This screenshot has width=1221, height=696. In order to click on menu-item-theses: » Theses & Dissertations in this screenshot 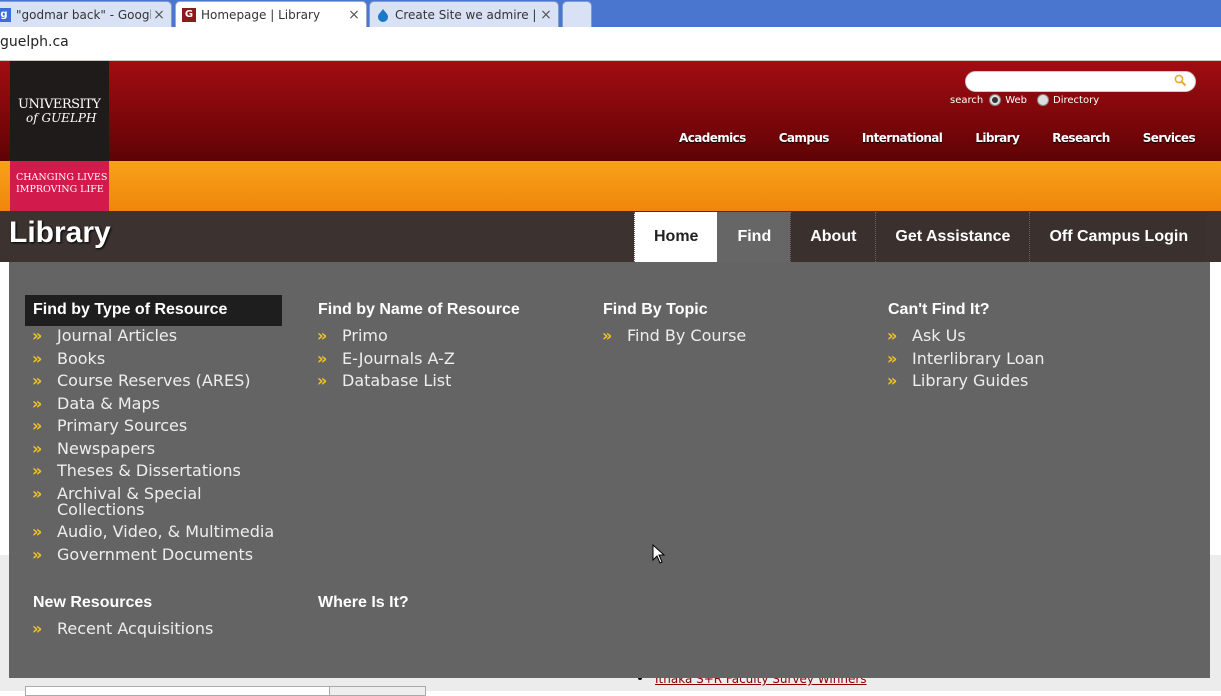, I will do `click(155, 471)`.